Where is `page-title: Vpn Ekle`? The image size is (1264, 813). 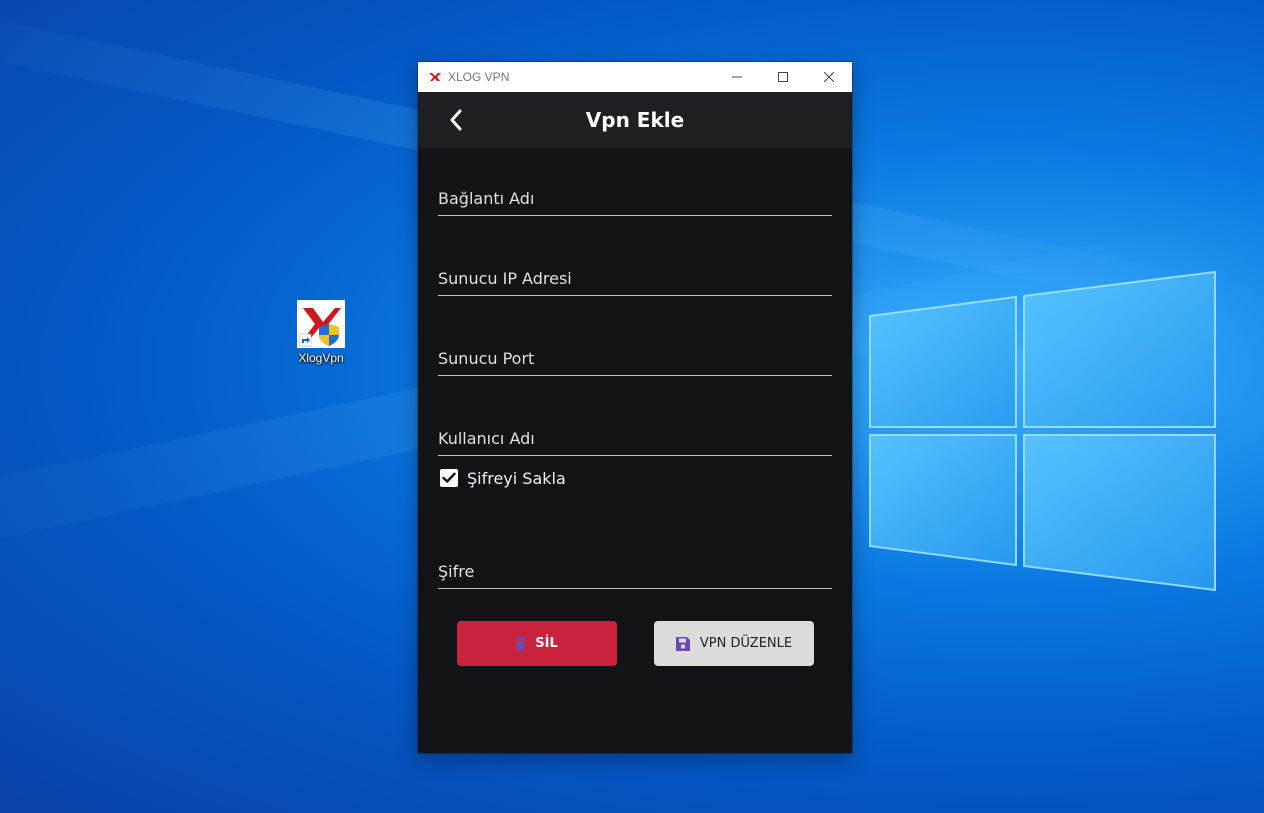
page-title: Vpn Ekle is located at coordinates (635, 120).